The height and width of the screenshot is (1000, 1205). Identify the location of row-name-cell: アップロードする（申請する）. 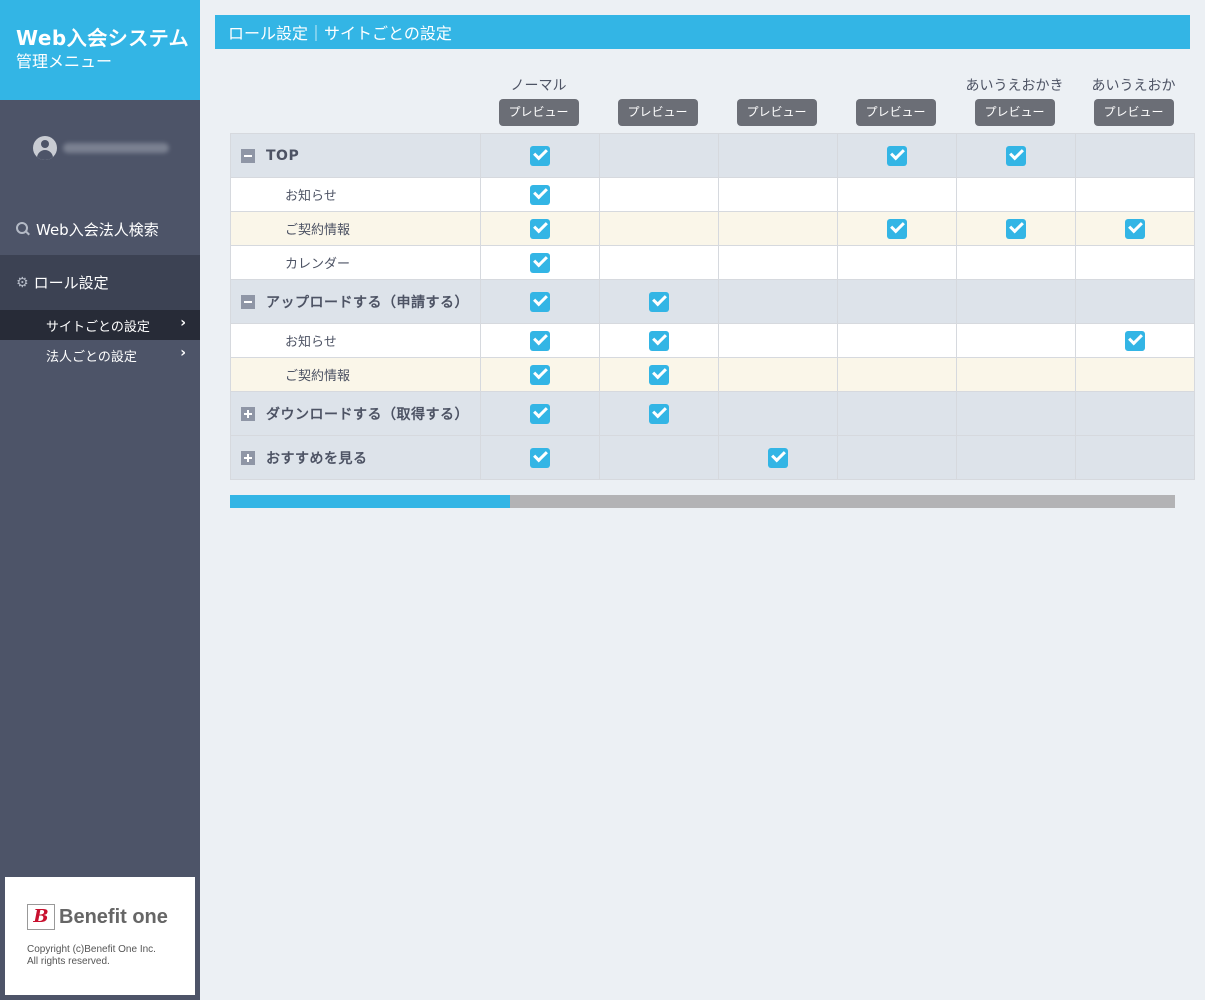
(355, 301).